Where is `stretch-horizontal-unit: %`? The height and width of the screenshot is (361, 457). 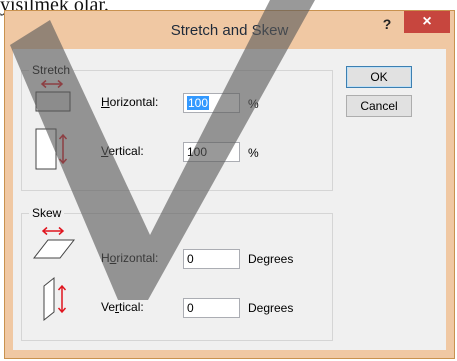 stretch-horizontal-unit: % is located at coordinates (253, 104).